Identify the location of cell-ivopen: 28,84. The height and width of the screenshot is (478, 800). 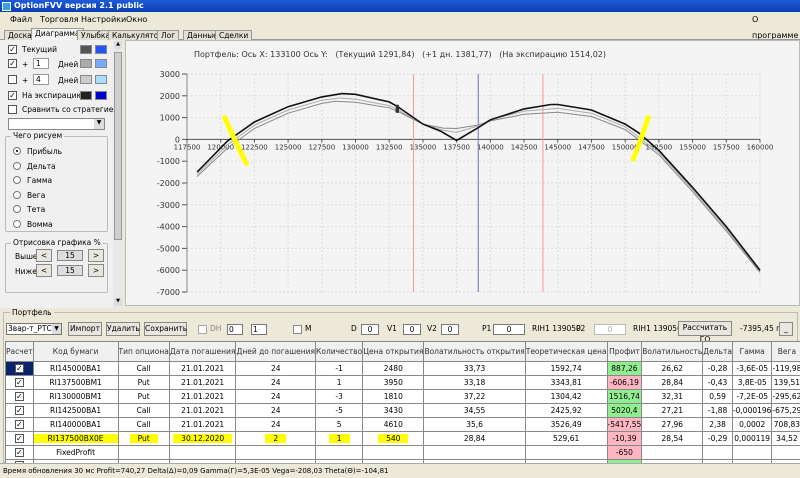
(474, 438).